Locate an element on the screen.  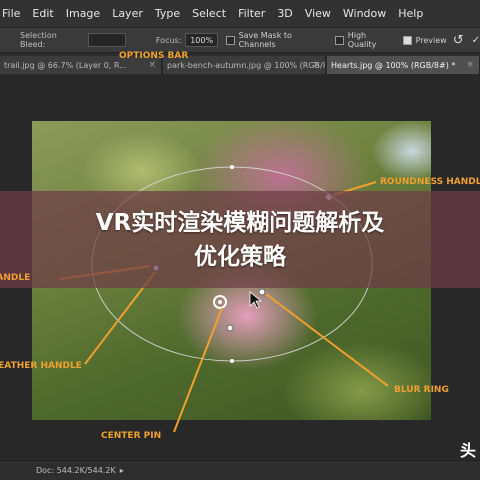
menu-view: View is located at coordinates (318, 13).